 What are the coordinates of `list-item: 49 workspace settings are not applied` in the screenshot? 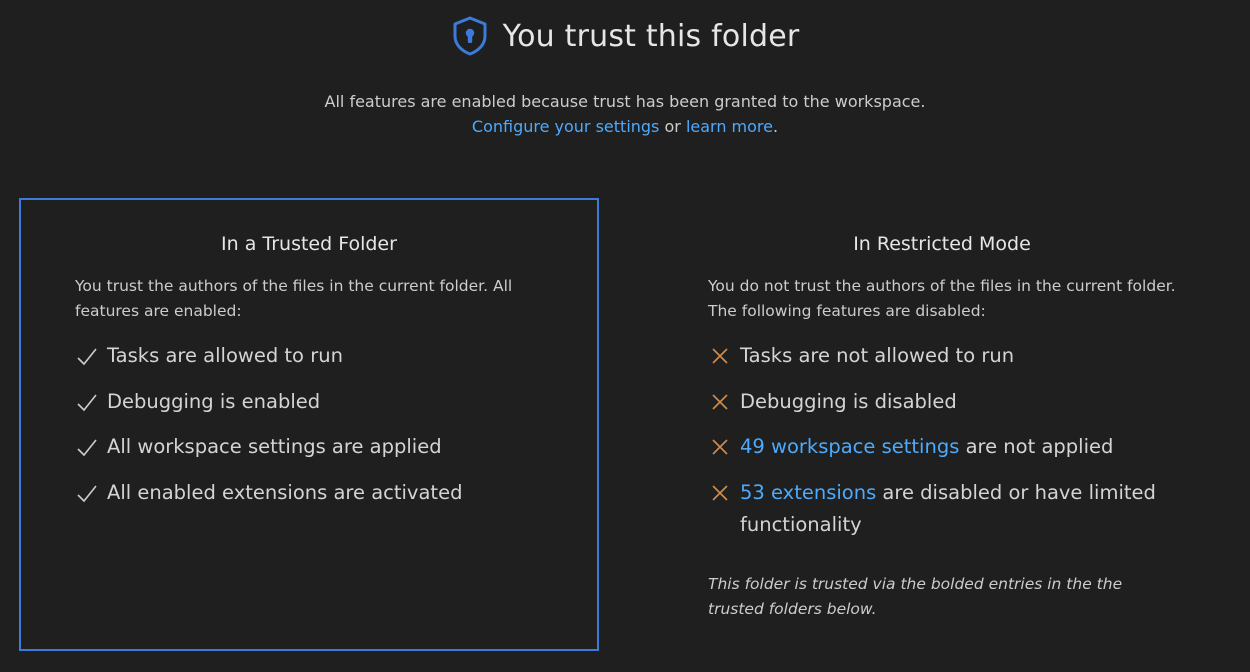 It's located at (958, 447).